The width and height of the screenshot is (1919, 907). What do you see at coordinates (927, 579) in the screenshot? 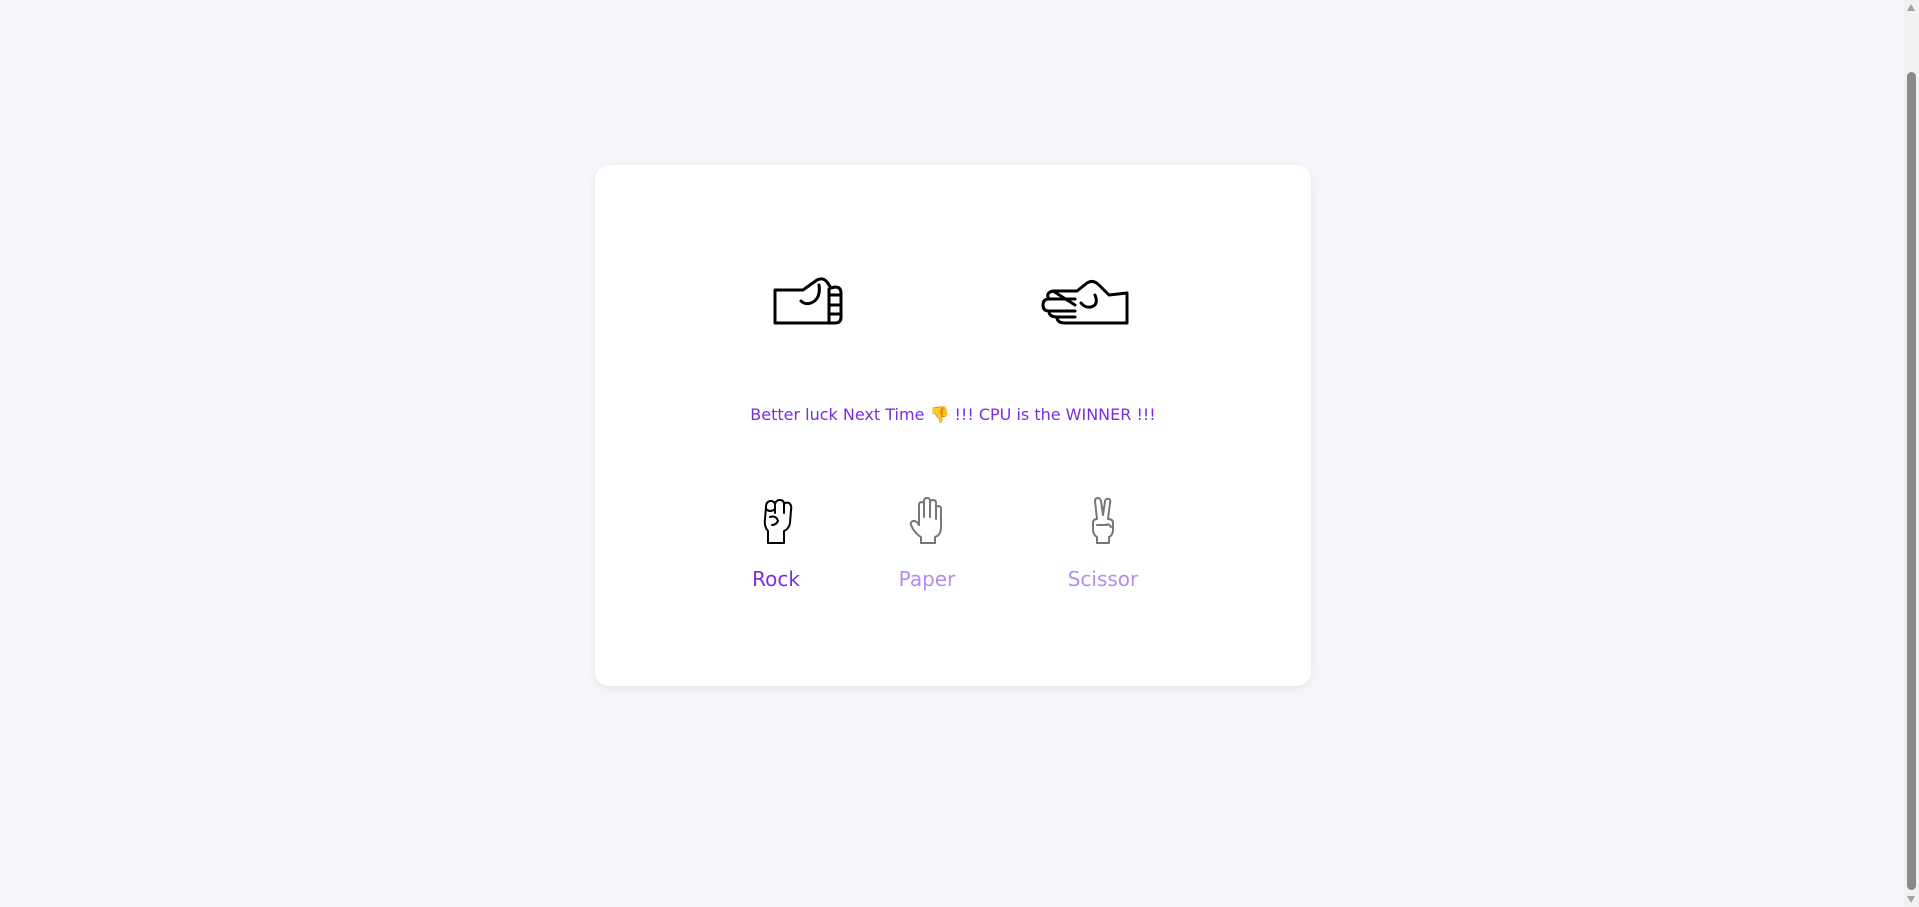
I see `paper-label: Paper` at bounding box center [927, 579].